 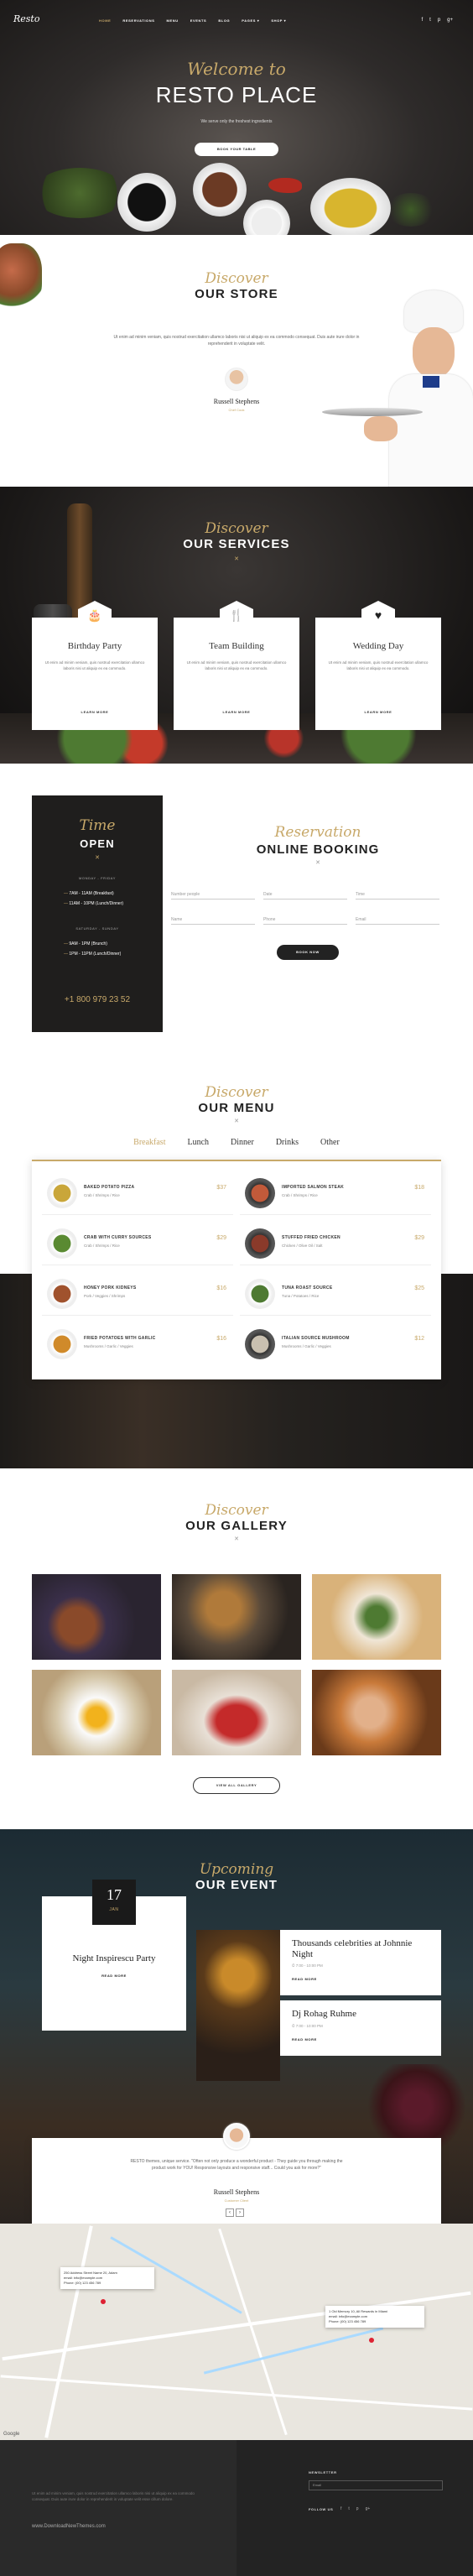 I want to click on nav-item-shop: SHOP ▾, so click(x=278, y=20).